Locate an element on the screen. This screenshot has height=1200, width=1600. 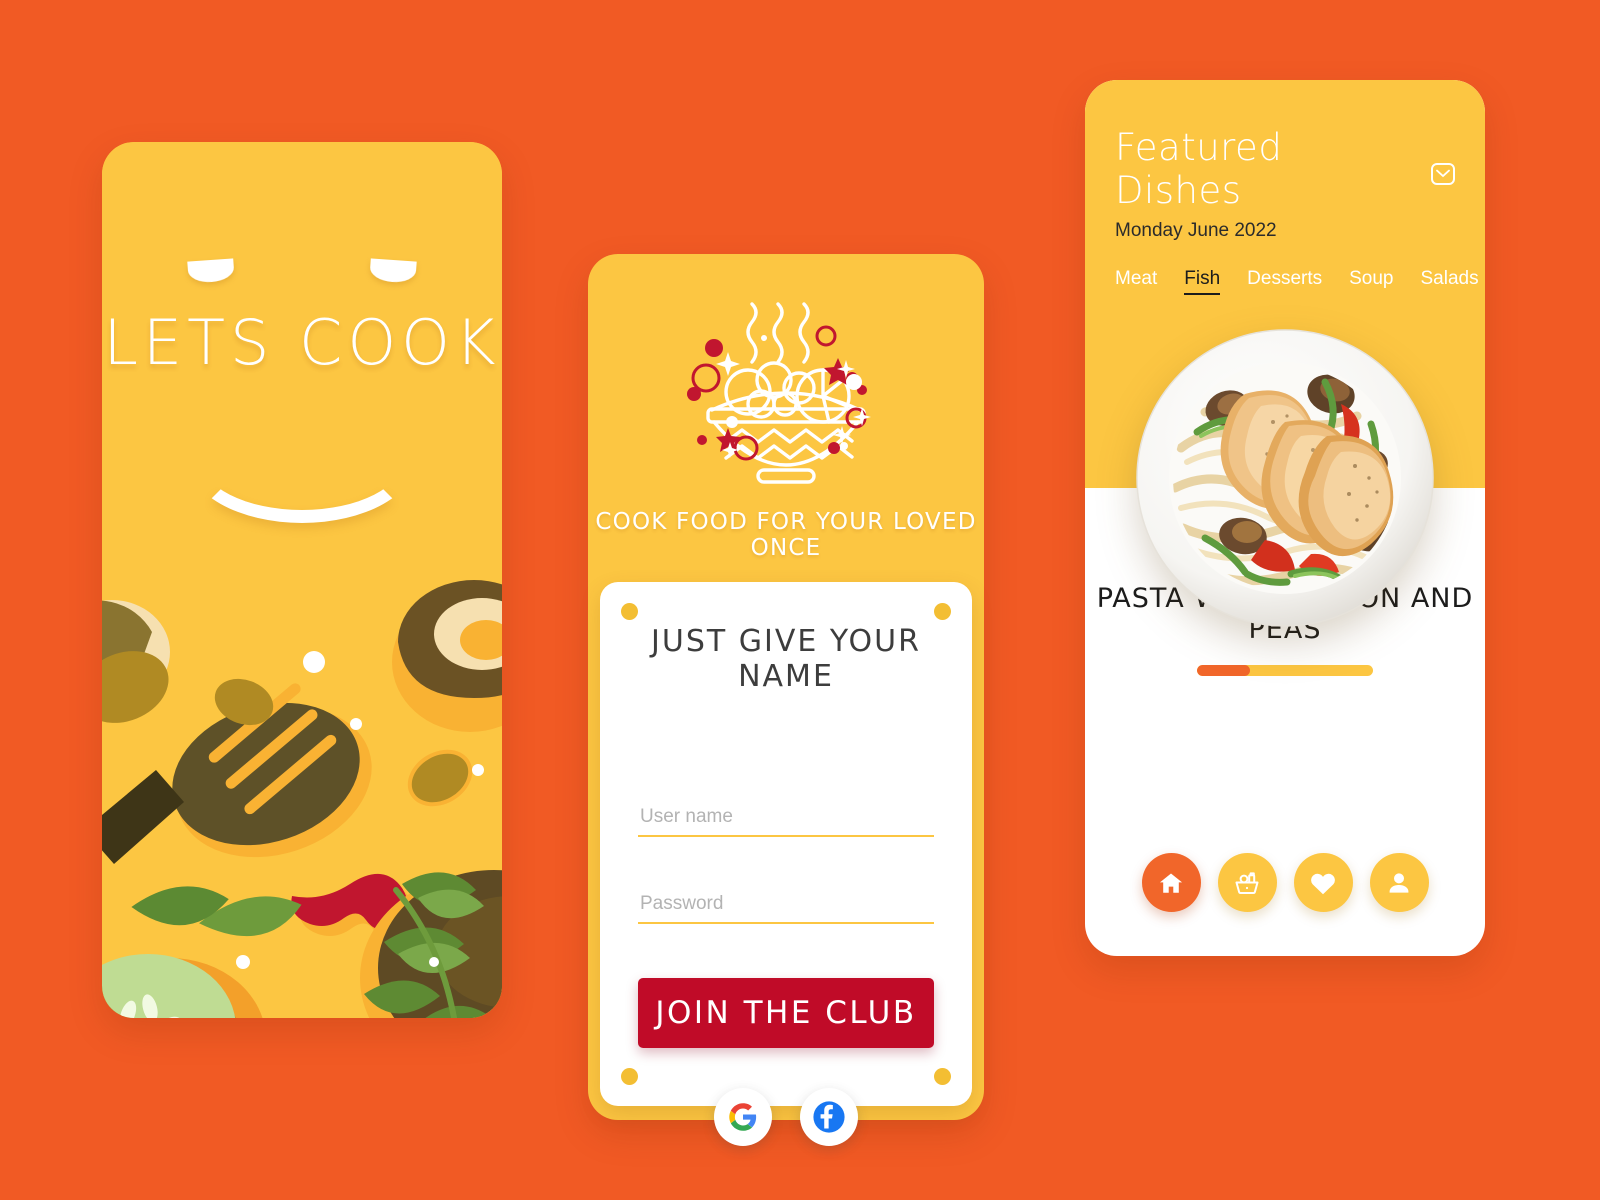
username-input is located at coordinates (786, 819).